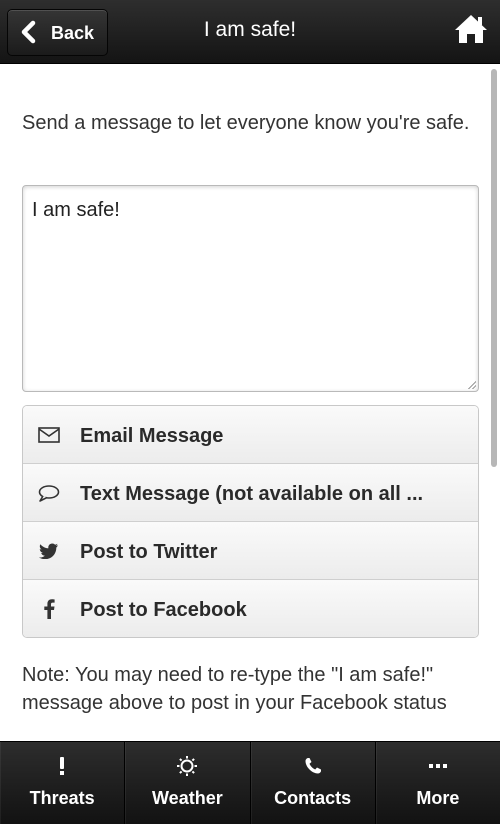  Describe the element at coordinates (472, 385) in the screenshot. I see `resize-grip-icon` at that location.